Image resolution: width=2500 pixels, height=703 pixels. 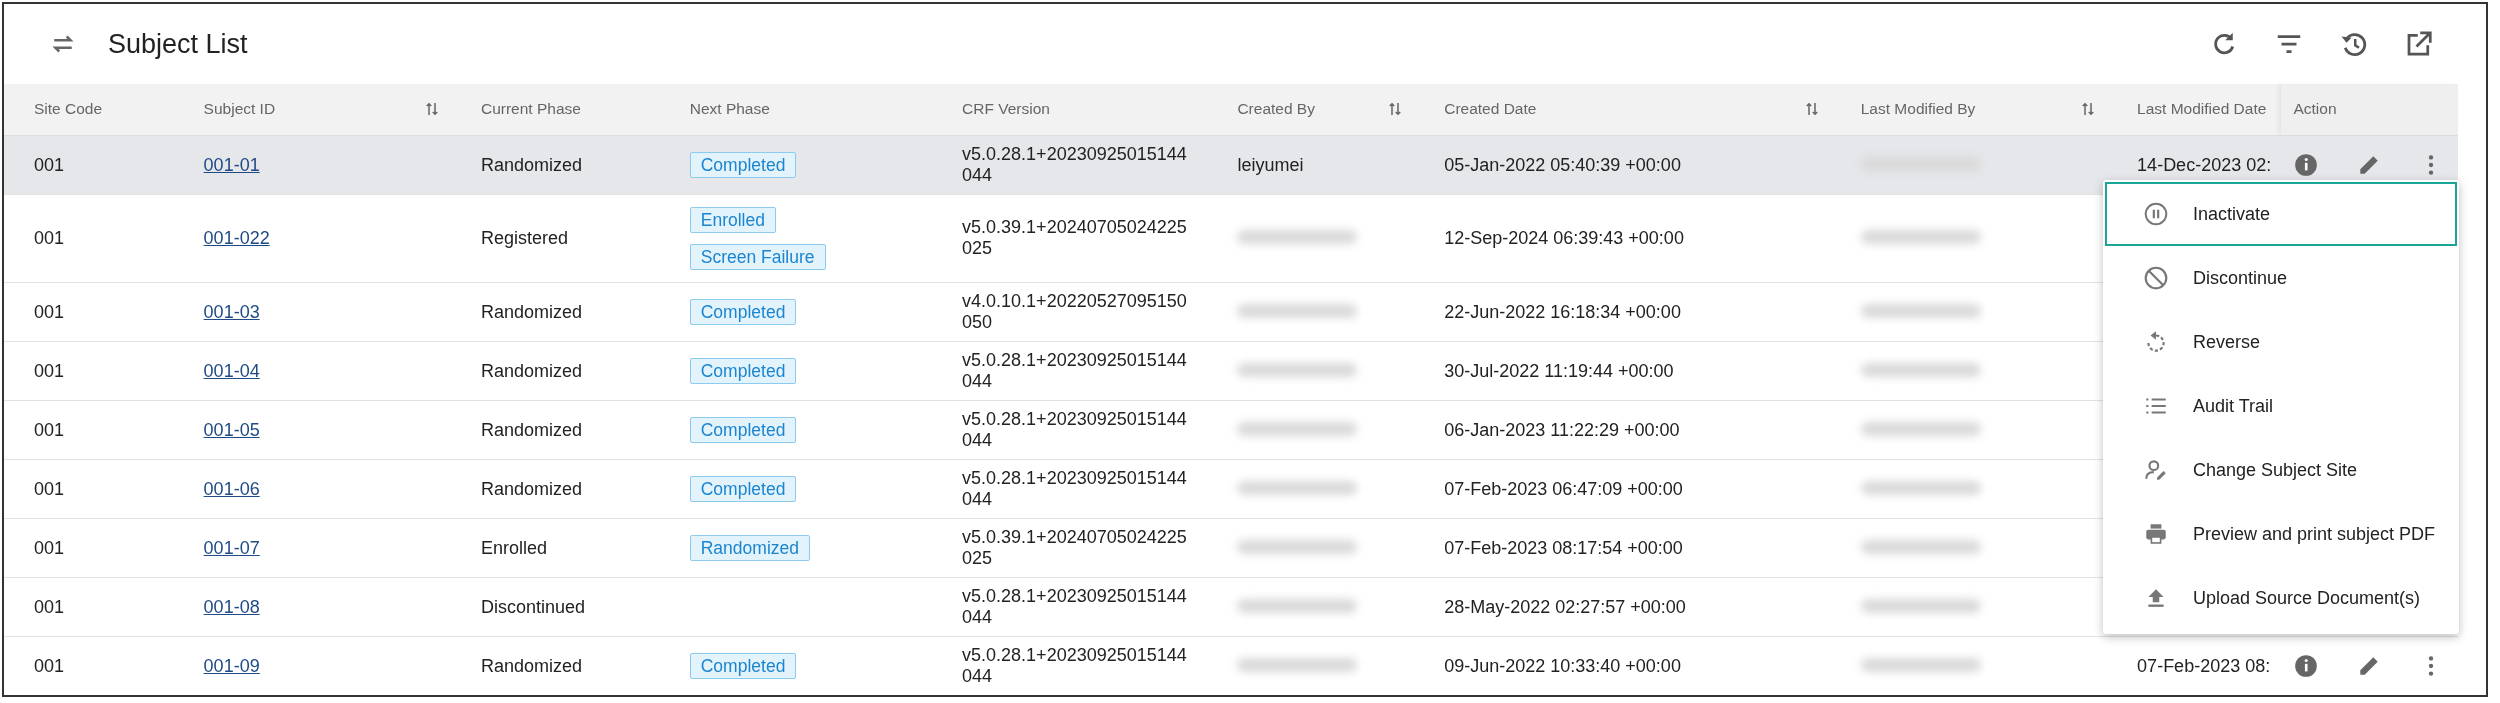 I want to click on table-cell: 28-May-2022 02:27:57 +00:00, so click(x=1565, y=606).